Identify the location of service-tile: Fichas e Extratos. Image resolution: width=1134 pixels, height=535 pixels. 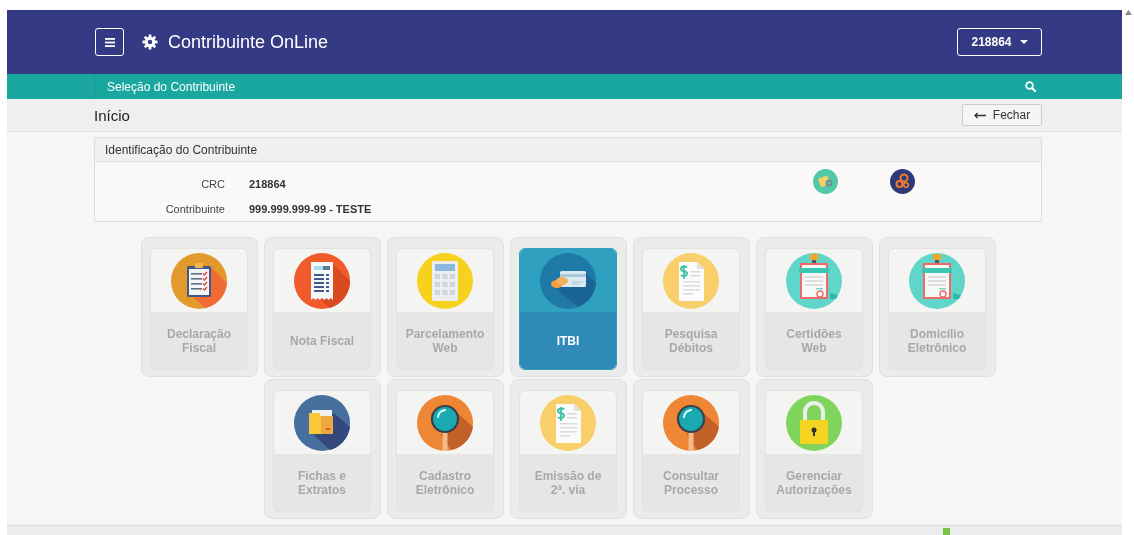
(322, 449).